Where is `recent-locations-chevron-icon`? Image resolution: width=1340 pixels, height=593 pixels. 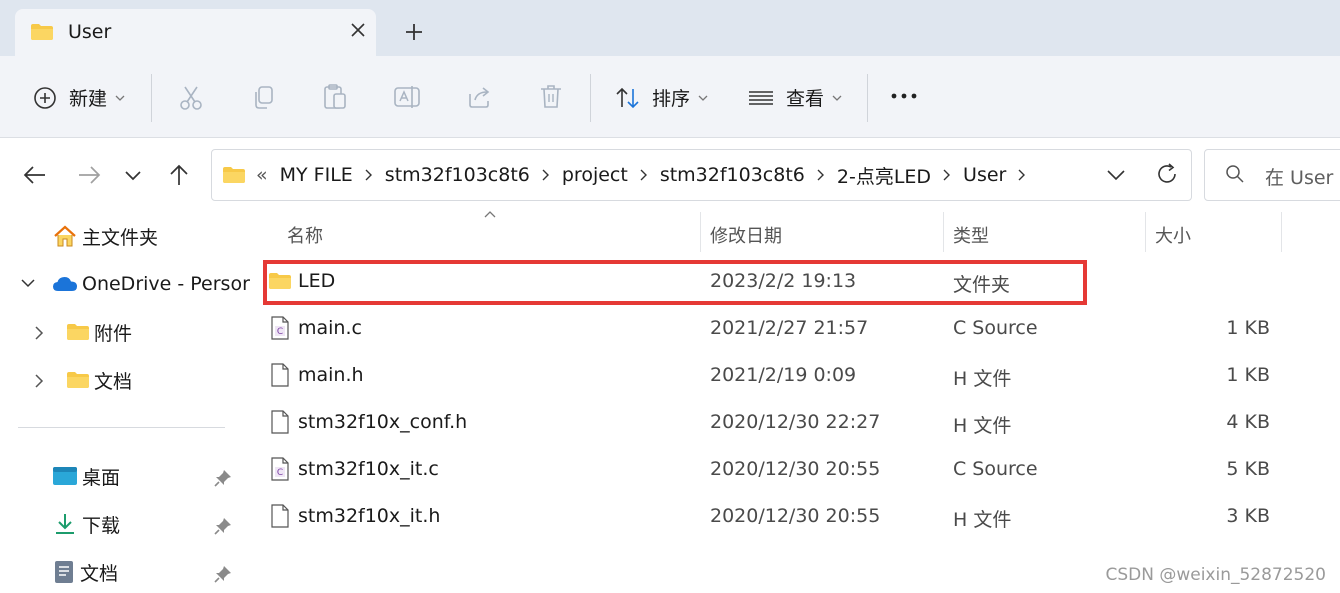 recent-locations-chevron-icon is located at coordinates (133, 175).